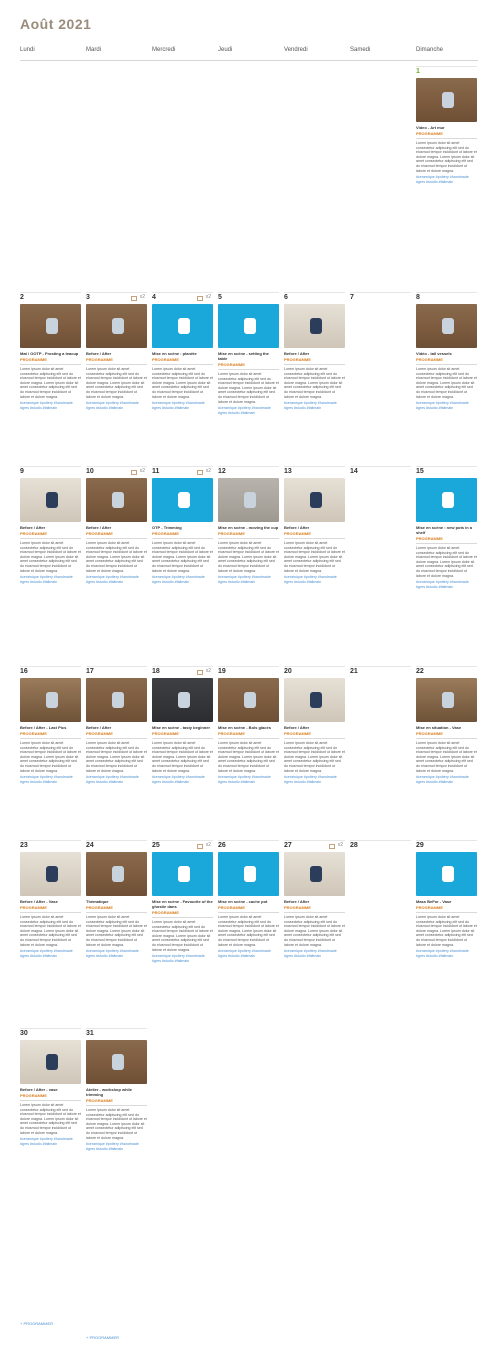  What do you see at coordinates (49, 353) in the screenshot?
I see `post-caption: Mat / OOTP - Frosting a teacup` at bounding box center [49, 353].